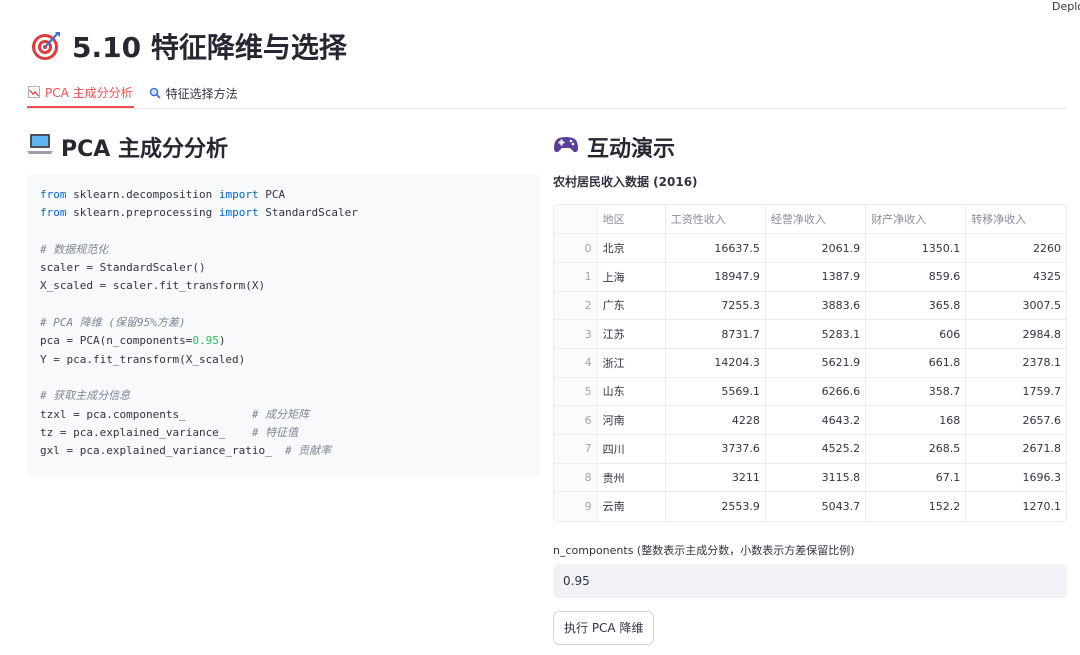  I want to click on region-cell: 江苏, so click(631, 334).